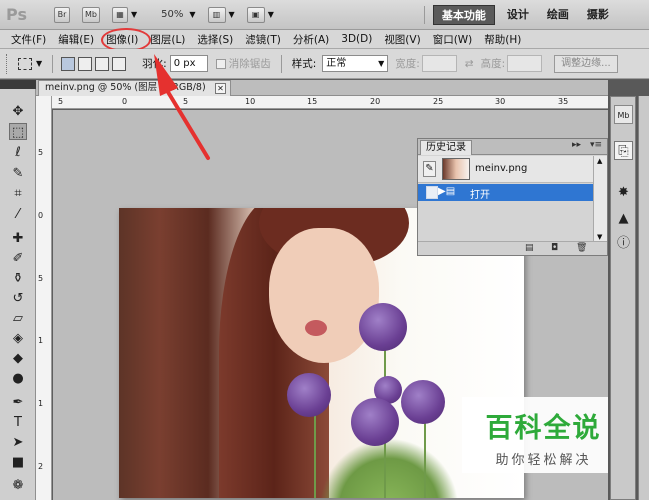  Describe the element at coordinates (596, 145) in the screenshot. I see `panel-menu-icon: ▾≡` at that location.